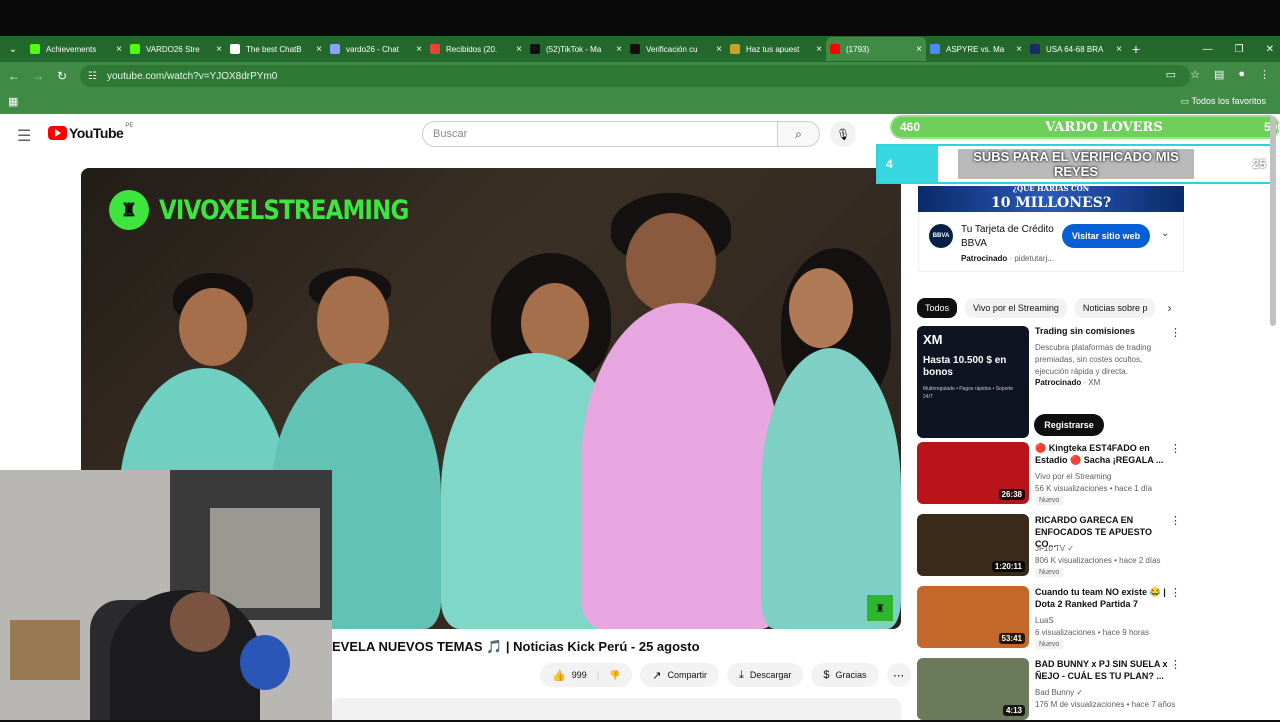 The height and width of the screenshot is (722, 1280). I want to click on browser-tab: VARDO26 Stre ×, so click(176, 49).